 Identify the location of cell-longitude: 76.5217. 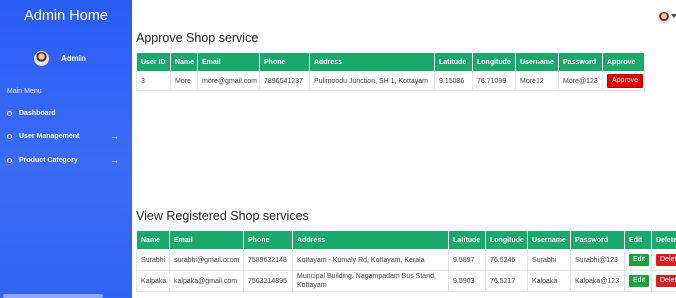
(506, 281).